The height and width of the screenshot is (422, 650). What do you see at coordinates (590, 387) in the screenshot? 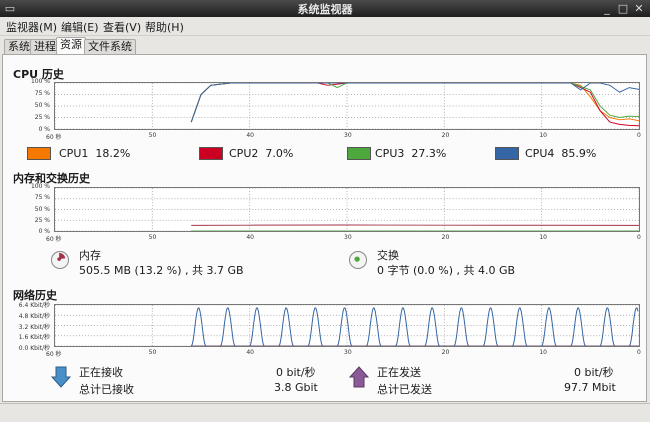
I see `total-sent-value: 97.7 Mbit` at bounding box center [590, 387].